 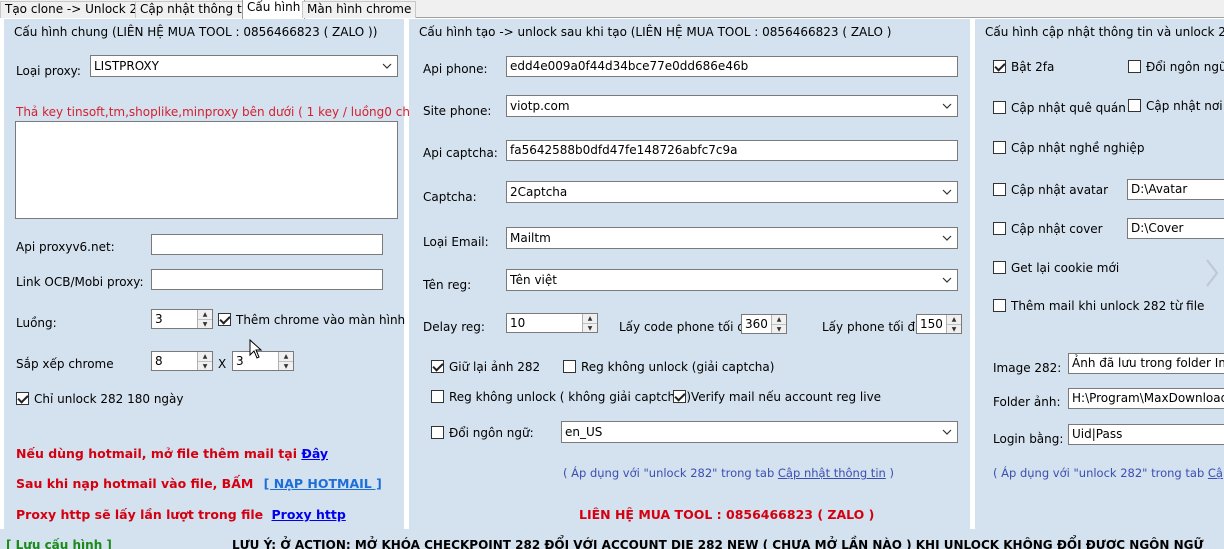 I want to click on tab-update-info: Cập nhật thông tin, so click(x=196, y=9).